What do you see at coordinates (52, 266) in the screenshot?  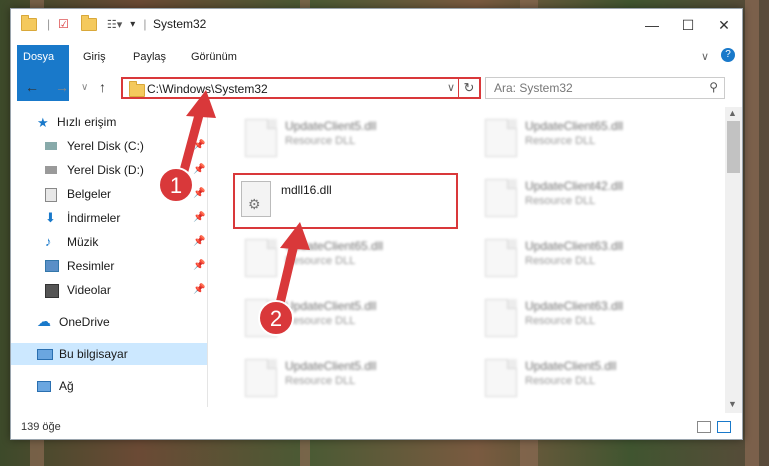 I see `pictures-icon` at bounding box center [52, 266].